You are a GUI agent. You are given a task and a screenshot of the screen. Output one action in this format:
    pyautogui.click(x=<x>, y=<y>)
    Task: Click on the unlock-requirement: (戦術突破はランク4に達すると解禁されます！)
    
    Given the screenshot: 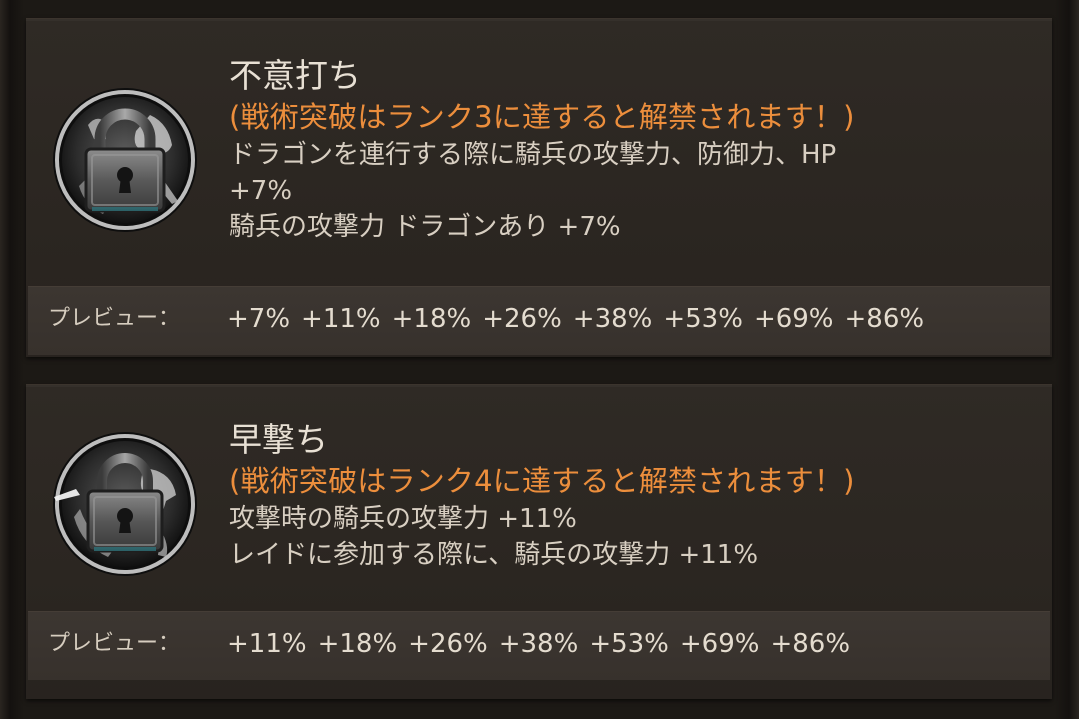 What is the action you would take?
    pyautogui.click(x=542, y=481)
    